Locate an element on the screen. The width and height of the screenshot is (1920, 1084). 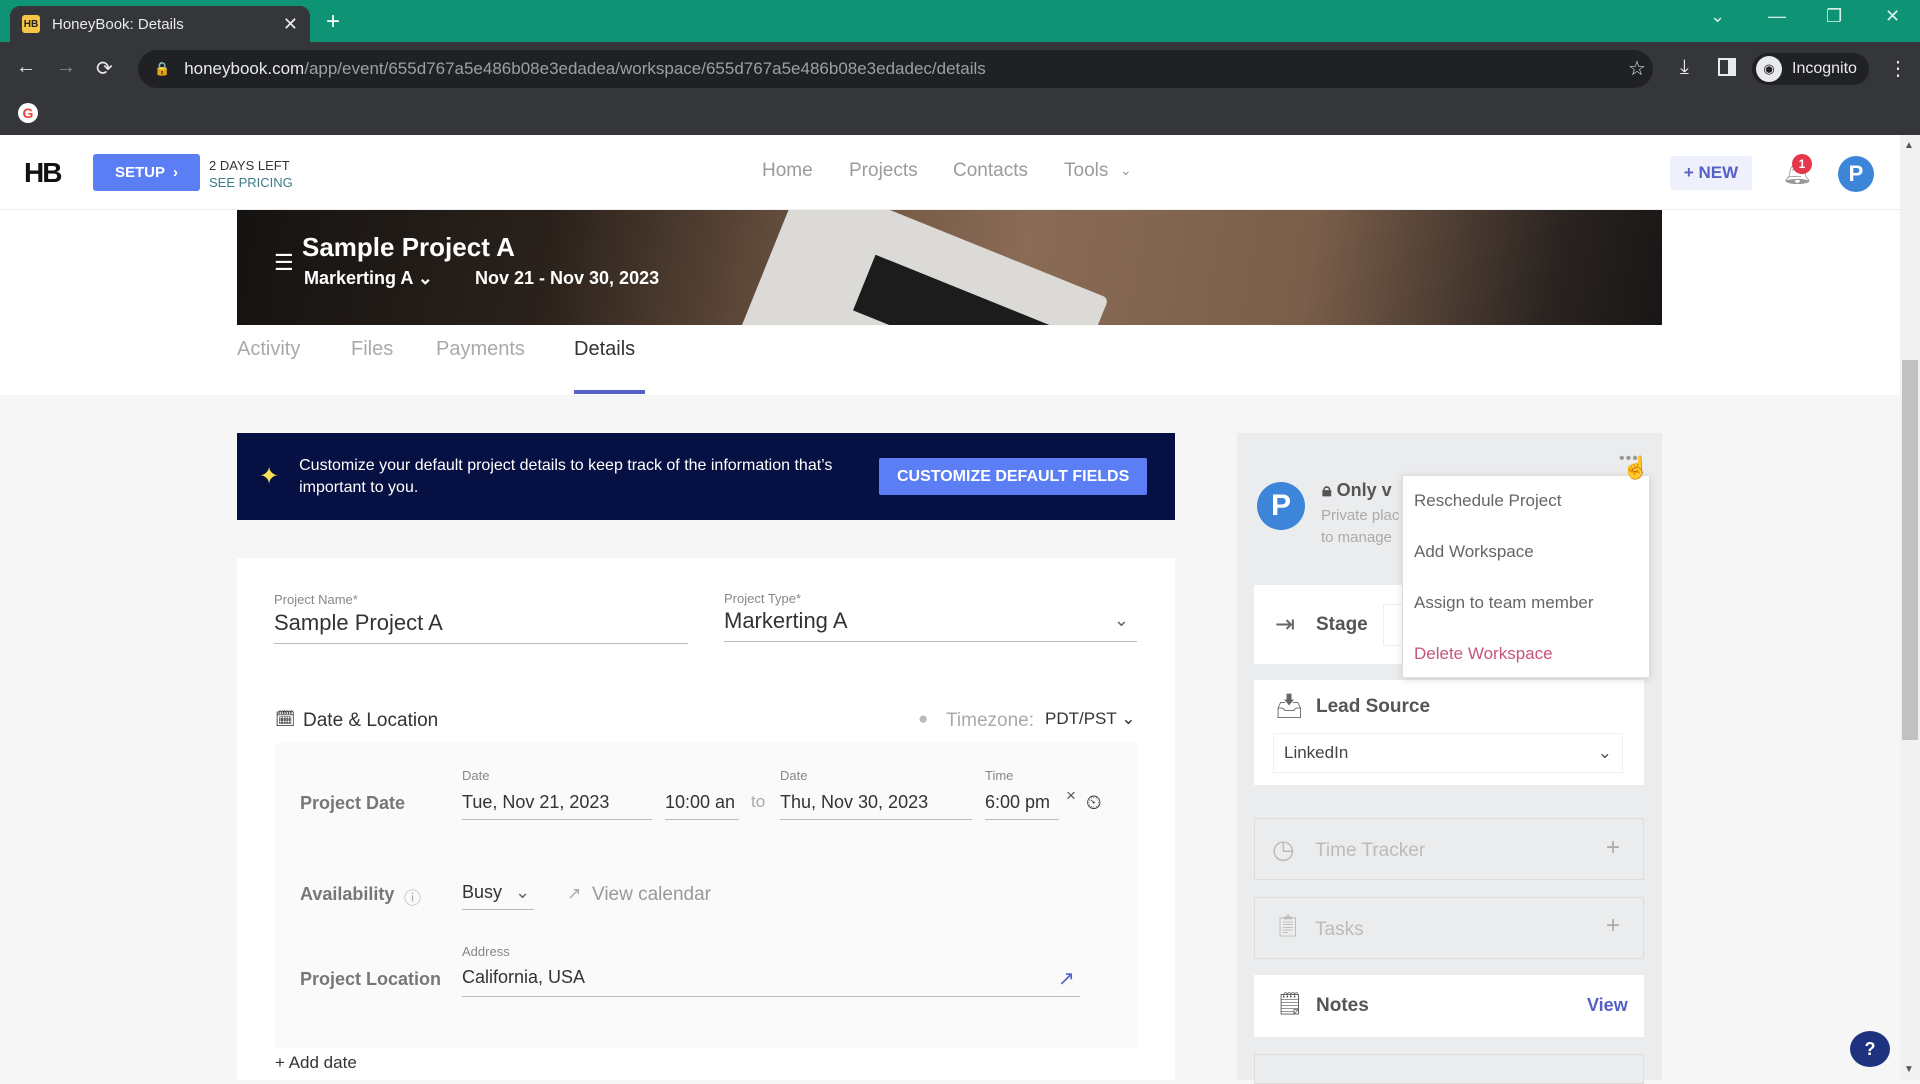
setup-button: SETUP › is located at coordinates (146, 172).